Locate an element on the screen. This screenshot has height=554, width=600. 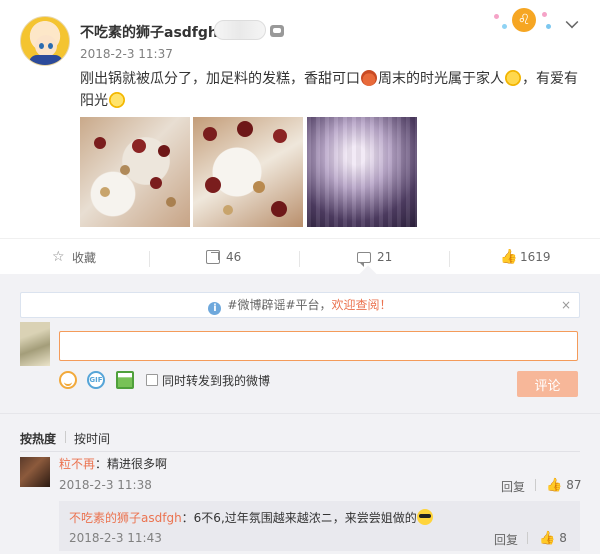
sub-comment-item: 不吃素的狮子asdfgh：6不6,过年氛围越来越浓ニ，来尝尝姐做的 is located at coordinates (251, 517).